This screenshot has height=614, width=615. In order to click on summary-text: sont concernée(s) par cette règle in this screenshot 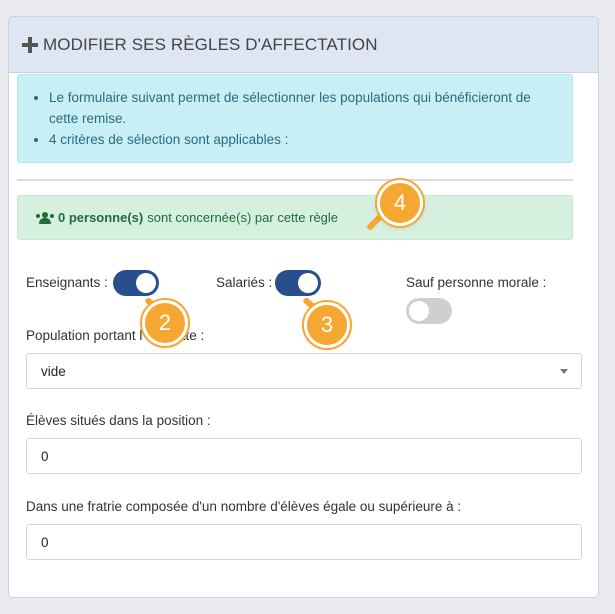, I will do `click(243, 217)`.